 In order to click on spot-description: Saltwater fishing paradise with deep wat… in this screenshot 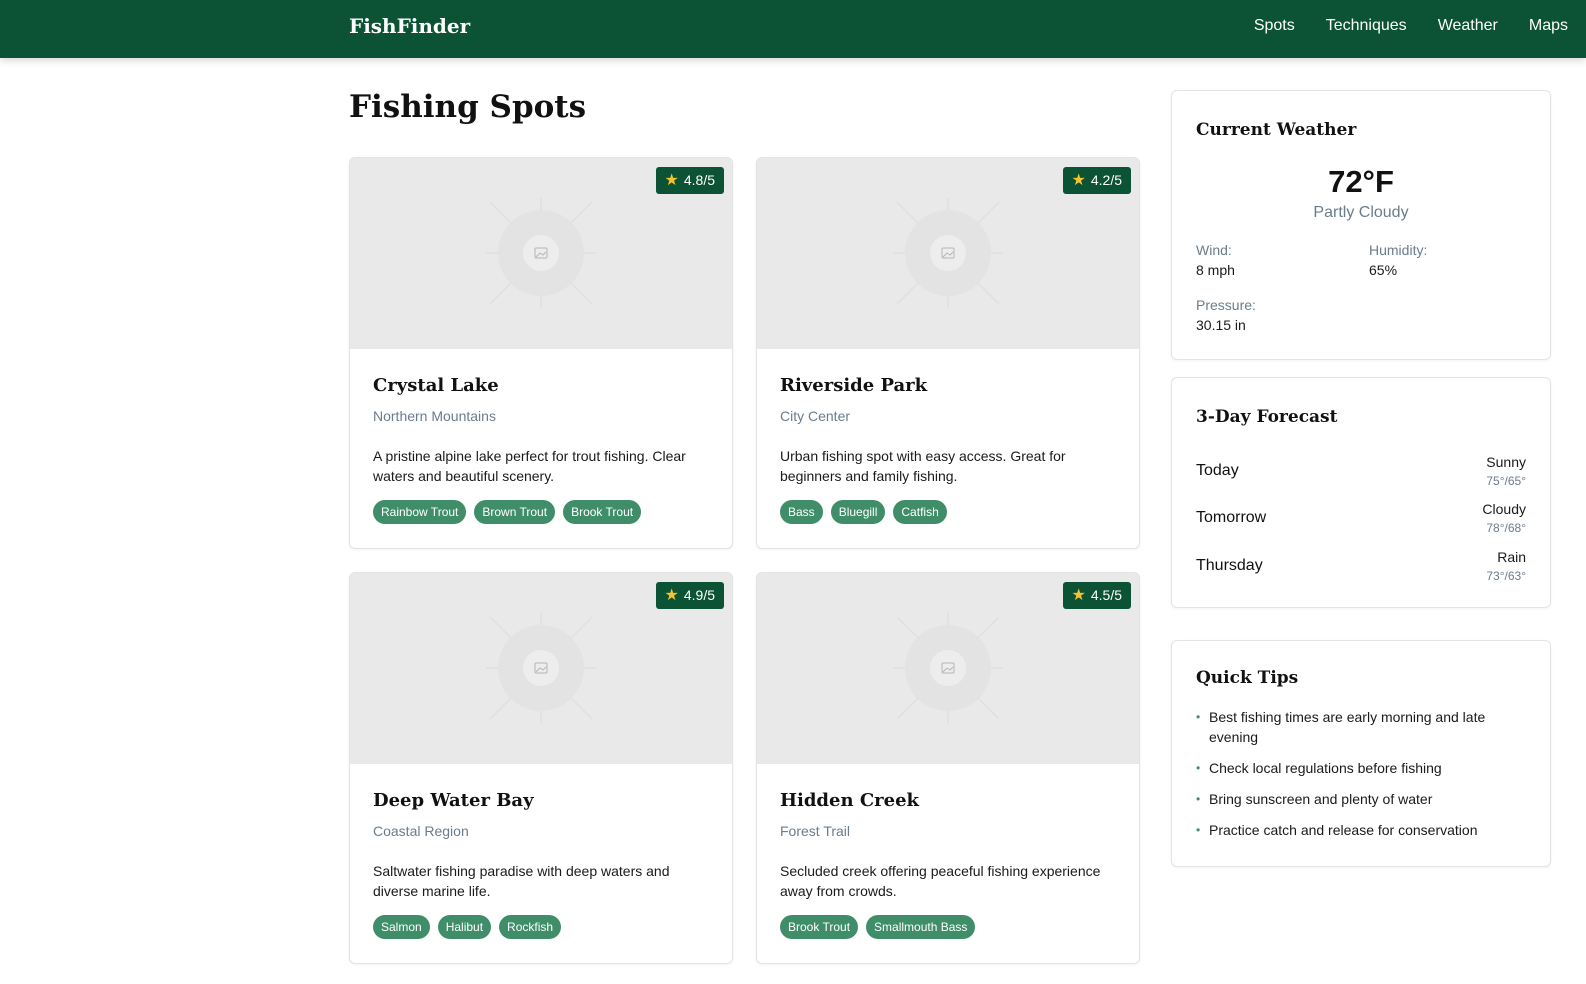, I will do `click(521, 881)`.